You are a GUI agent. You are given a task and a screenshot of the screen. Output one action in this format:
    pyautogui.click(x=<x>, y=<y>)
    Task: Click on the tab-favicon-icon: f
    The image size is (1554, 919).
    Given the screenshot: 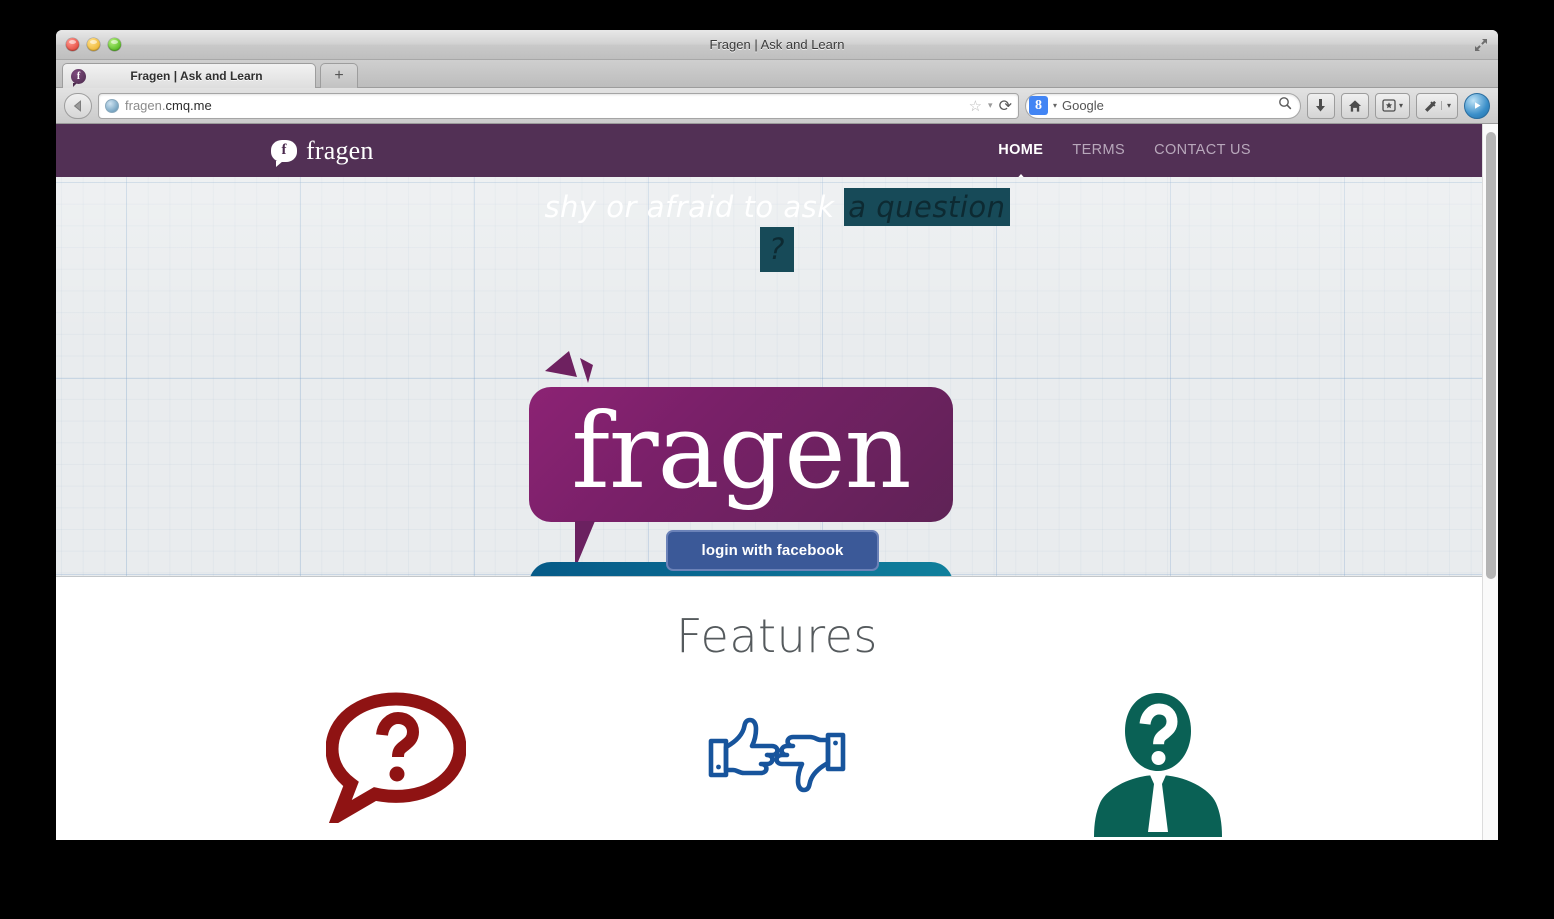 What is the action you would take?
    pyautogui.click(x=78, y=77)
    